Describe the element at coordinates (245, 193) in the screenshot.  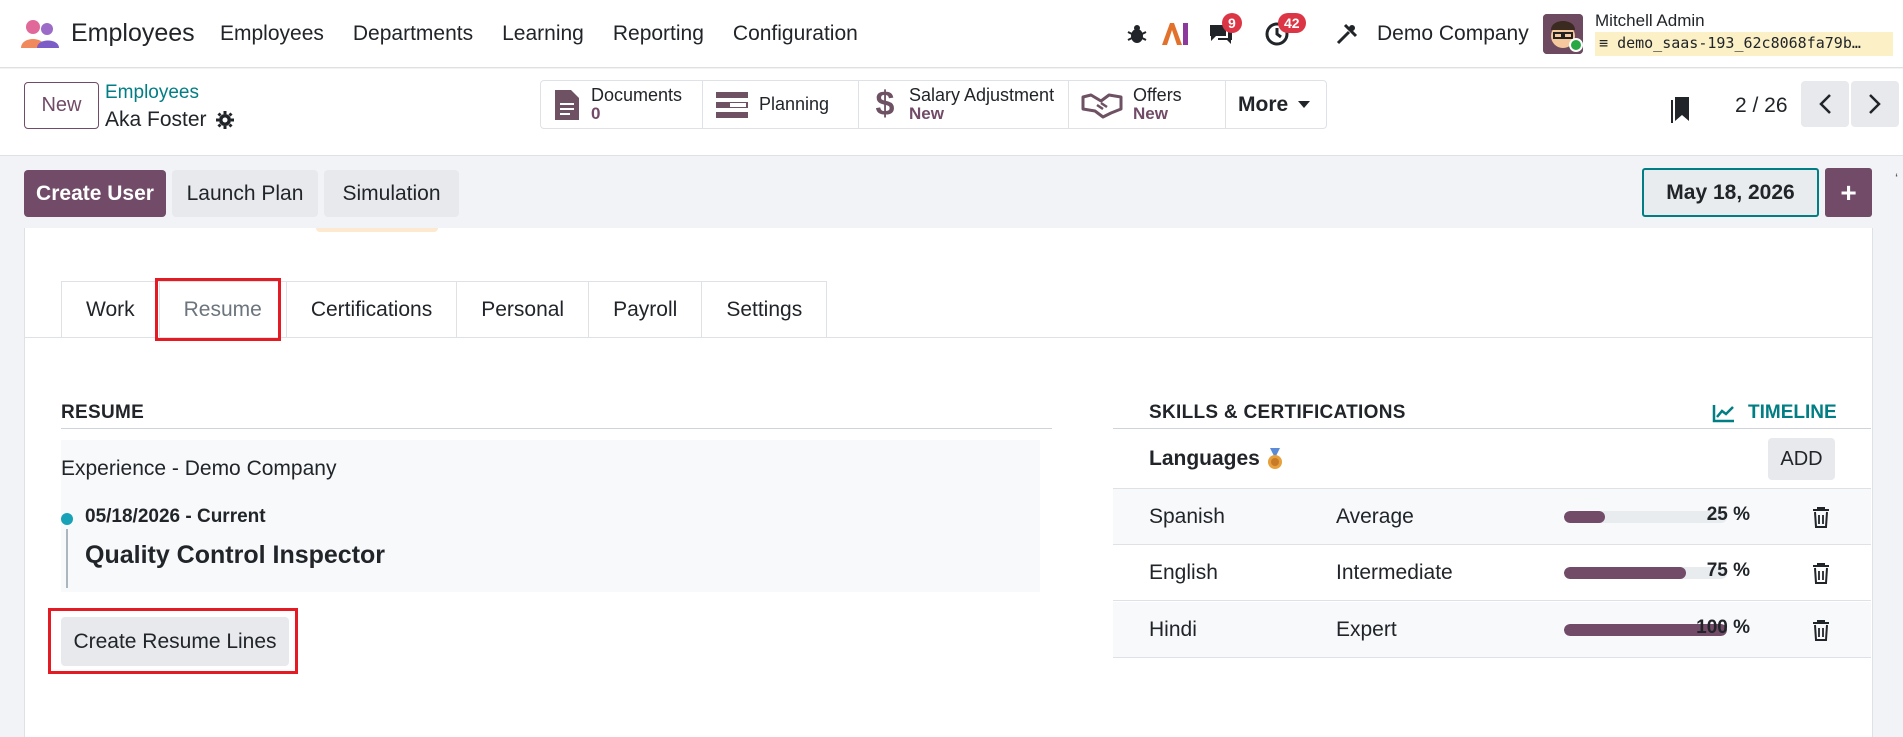
I see `launch-plan-button: Launch Plan` at that location.